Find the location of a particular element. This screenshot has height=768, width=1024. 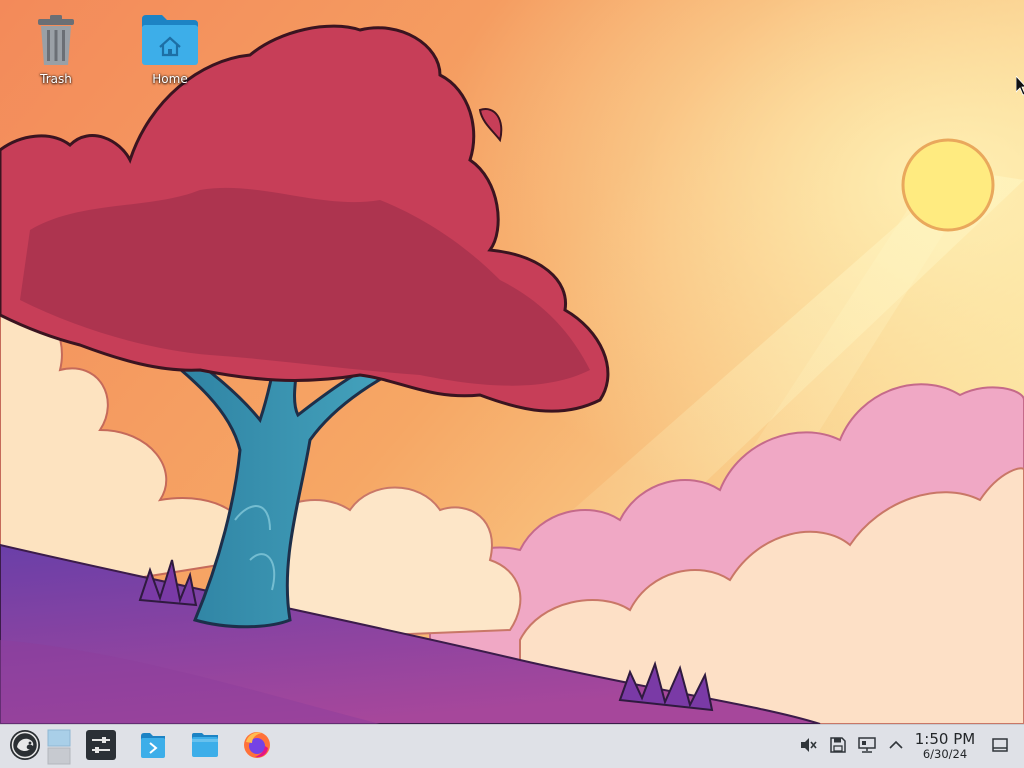

show-desktop-button is located at coordinates (1000, 747).